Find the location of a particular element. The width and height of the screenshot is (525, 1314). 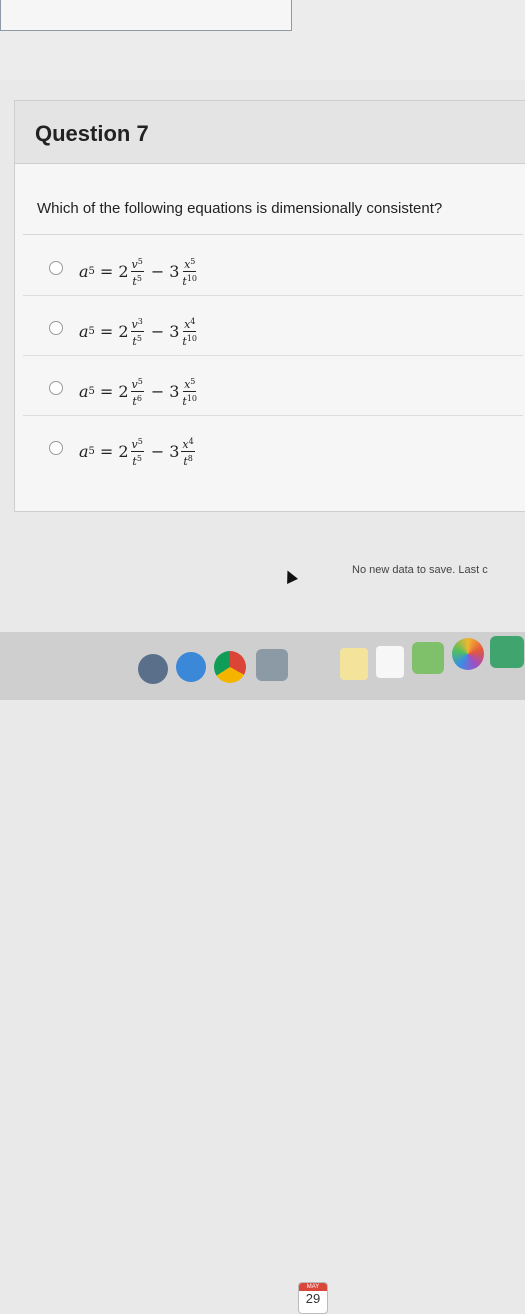

answer-option-1: a5 = 2 v5 t5 − 3 x5 t10 is located at coordinates (269, 271).